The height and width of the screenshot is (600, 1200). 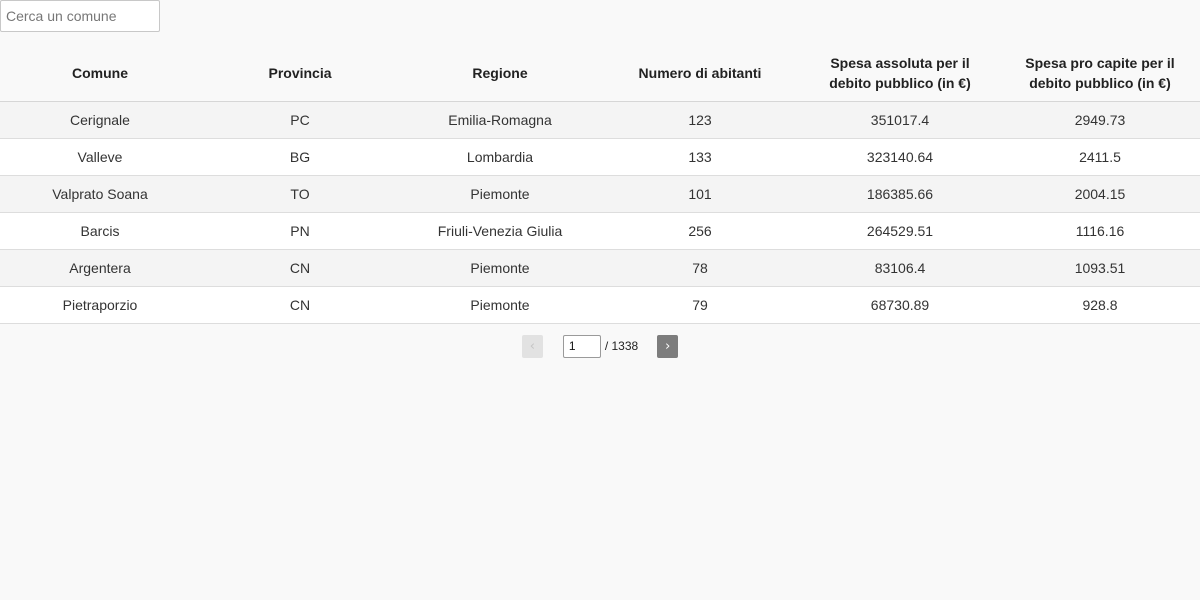 I want to click on cell-regione: Lombardia, so click(x=500, y=157).